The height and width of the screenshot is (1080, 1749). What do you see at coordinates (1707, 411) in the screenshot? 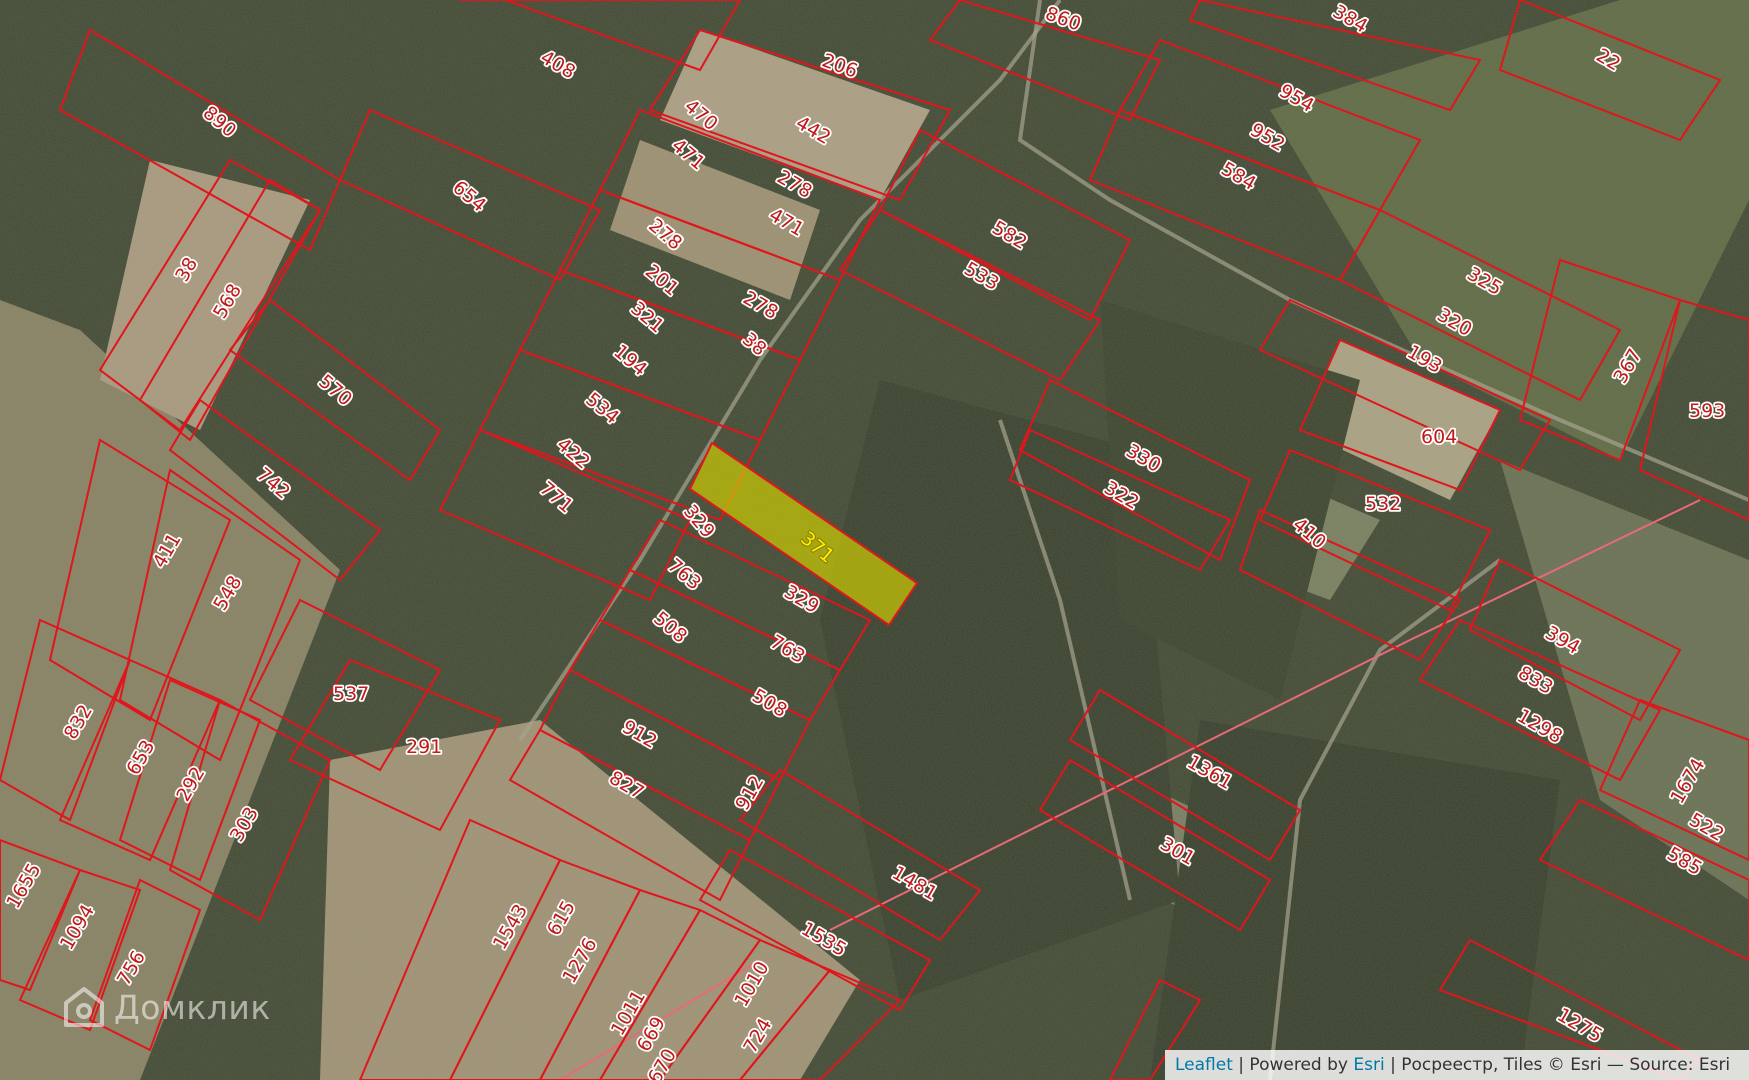
I see `parcel-label: 593` at bounding box center [1707, 411].